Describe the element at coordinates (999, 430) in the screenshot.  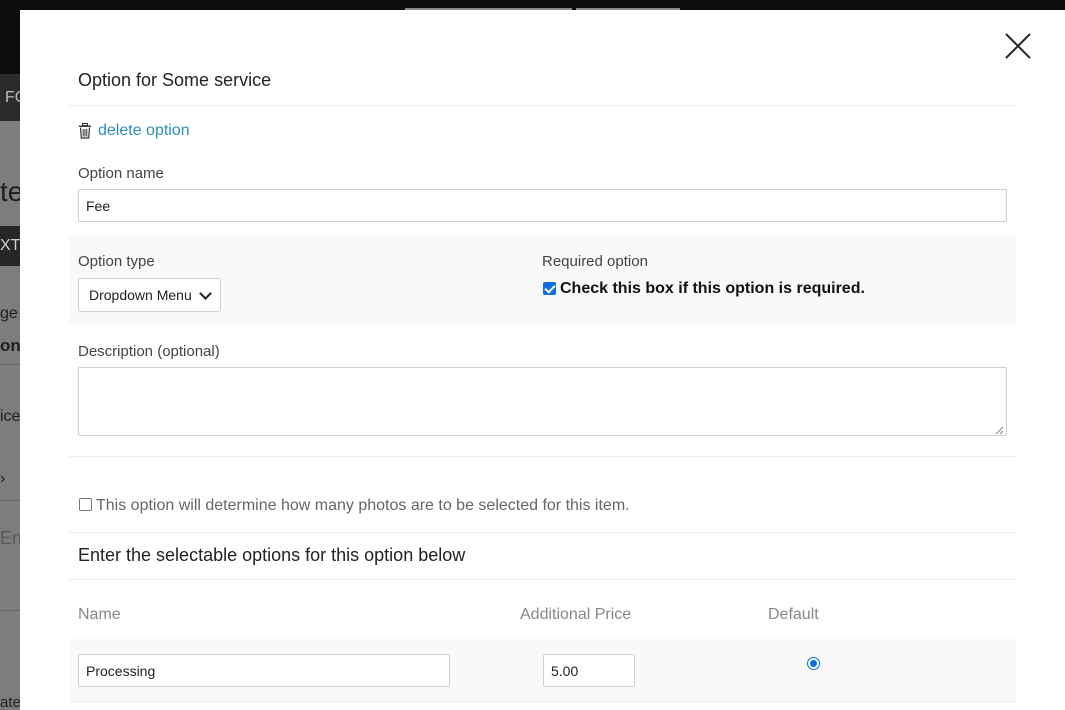
I see `resize-grip-icon` at that location.